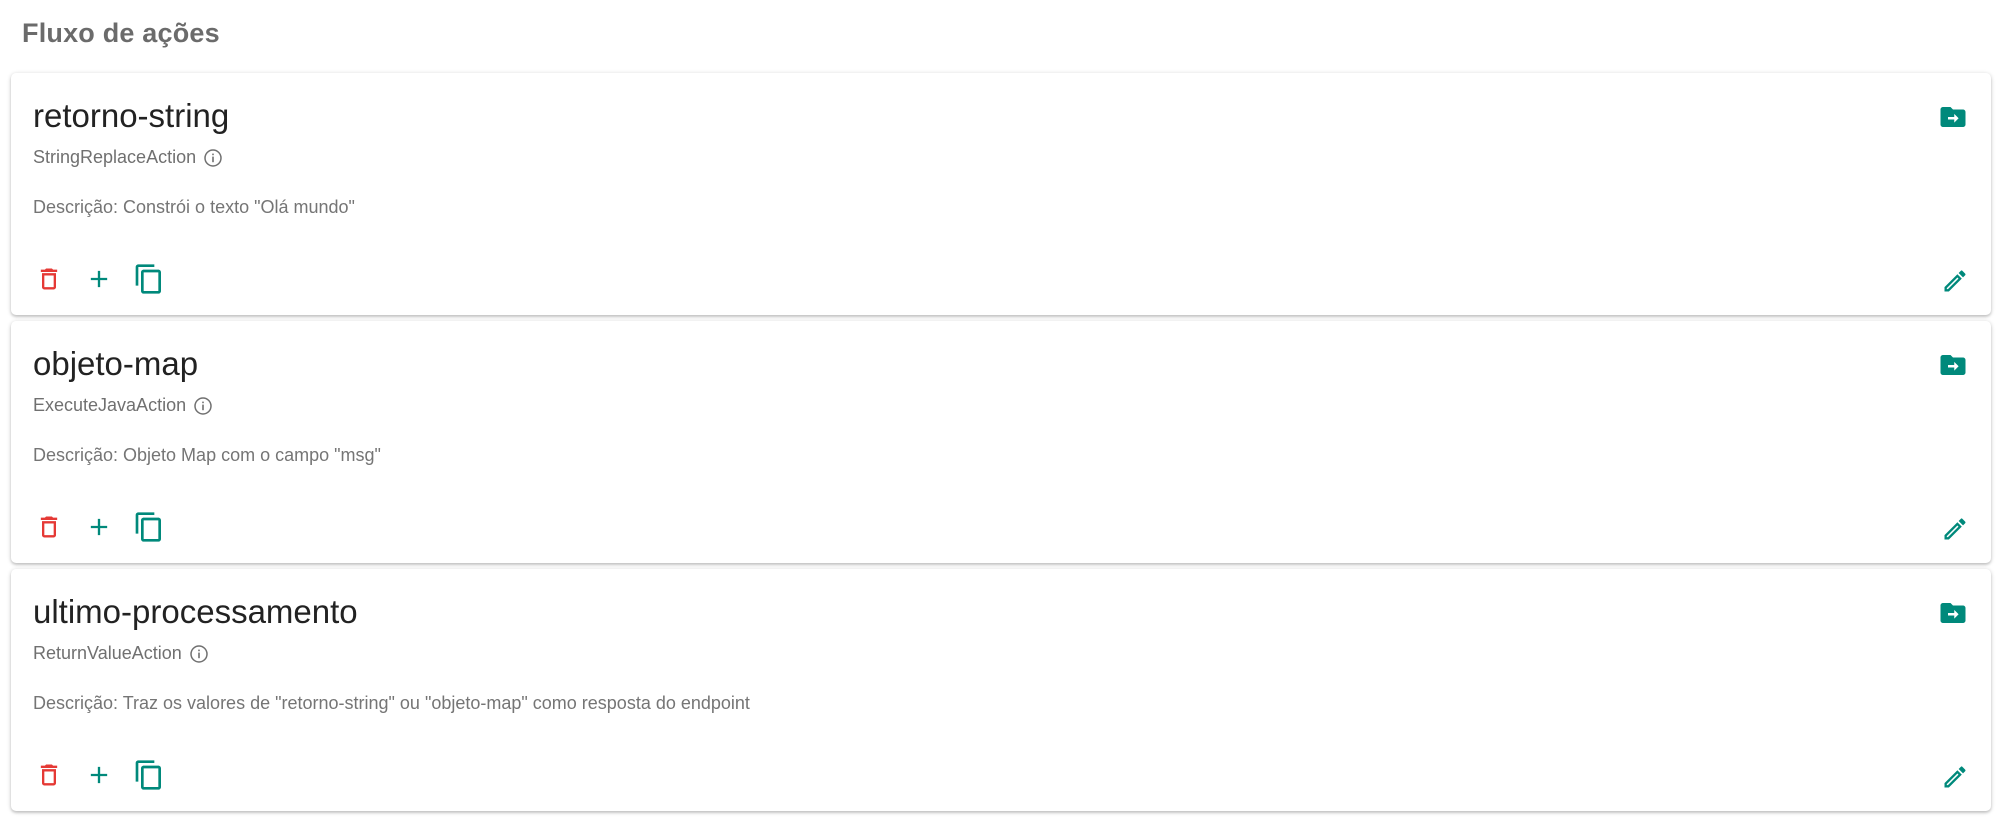 Image resolution: width=2000 pixels, height=824 pixels. Describe the element at coordinates (116, 363) in the screenshot. I see `action-title: objeto-map` at that location.